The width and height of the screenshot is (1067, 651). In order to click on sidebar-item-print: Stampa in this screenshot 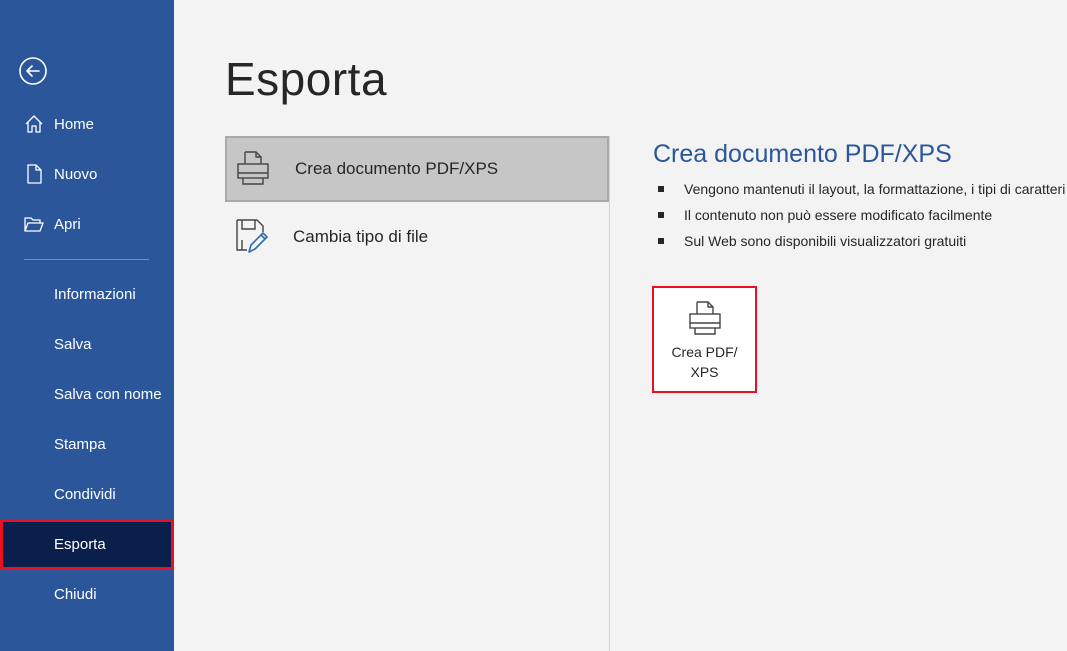, I will do `click(87, 444)`.